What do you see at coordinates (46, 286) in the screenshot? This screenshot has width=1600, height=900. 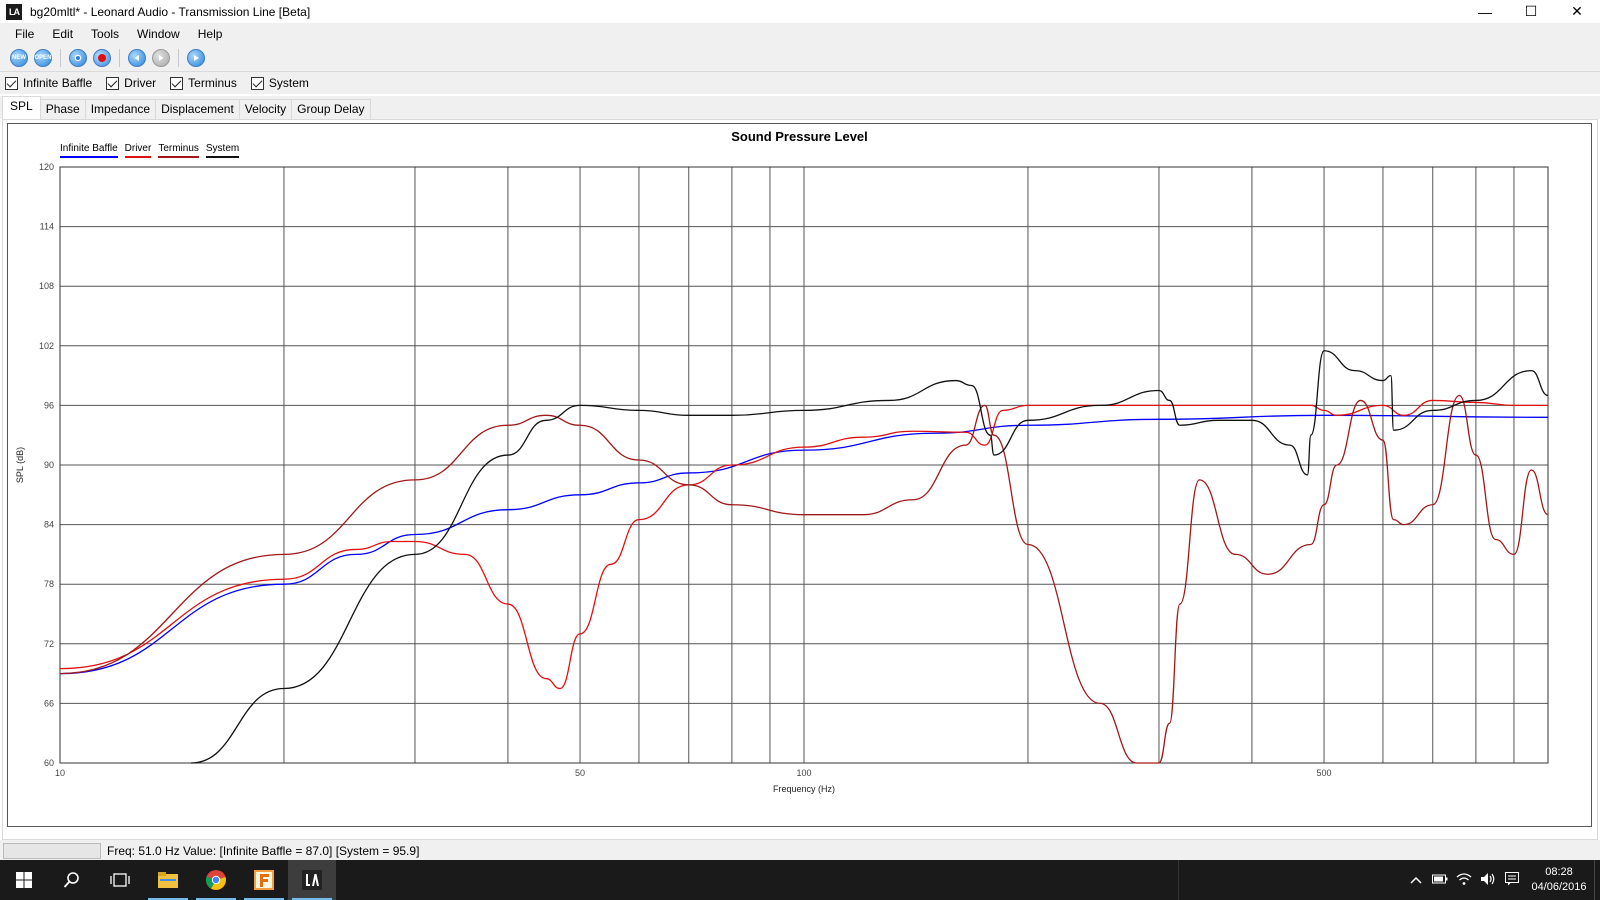 I see `y-tick-label: 108` at bounding box center [46, 286].